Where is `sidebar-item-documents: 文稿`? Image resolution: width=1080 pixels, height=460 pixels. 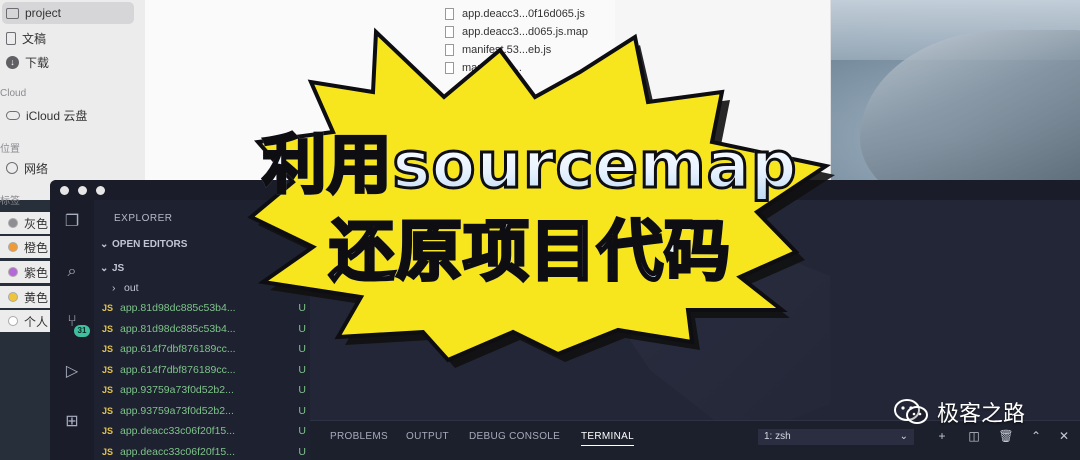 sidebar-item-documents: 文稿 is located at coordinates (26, 38).